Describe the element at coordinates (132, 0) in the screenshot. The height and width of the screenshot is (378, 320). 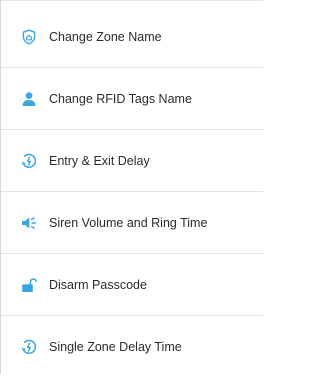
I see `divider` at that location.